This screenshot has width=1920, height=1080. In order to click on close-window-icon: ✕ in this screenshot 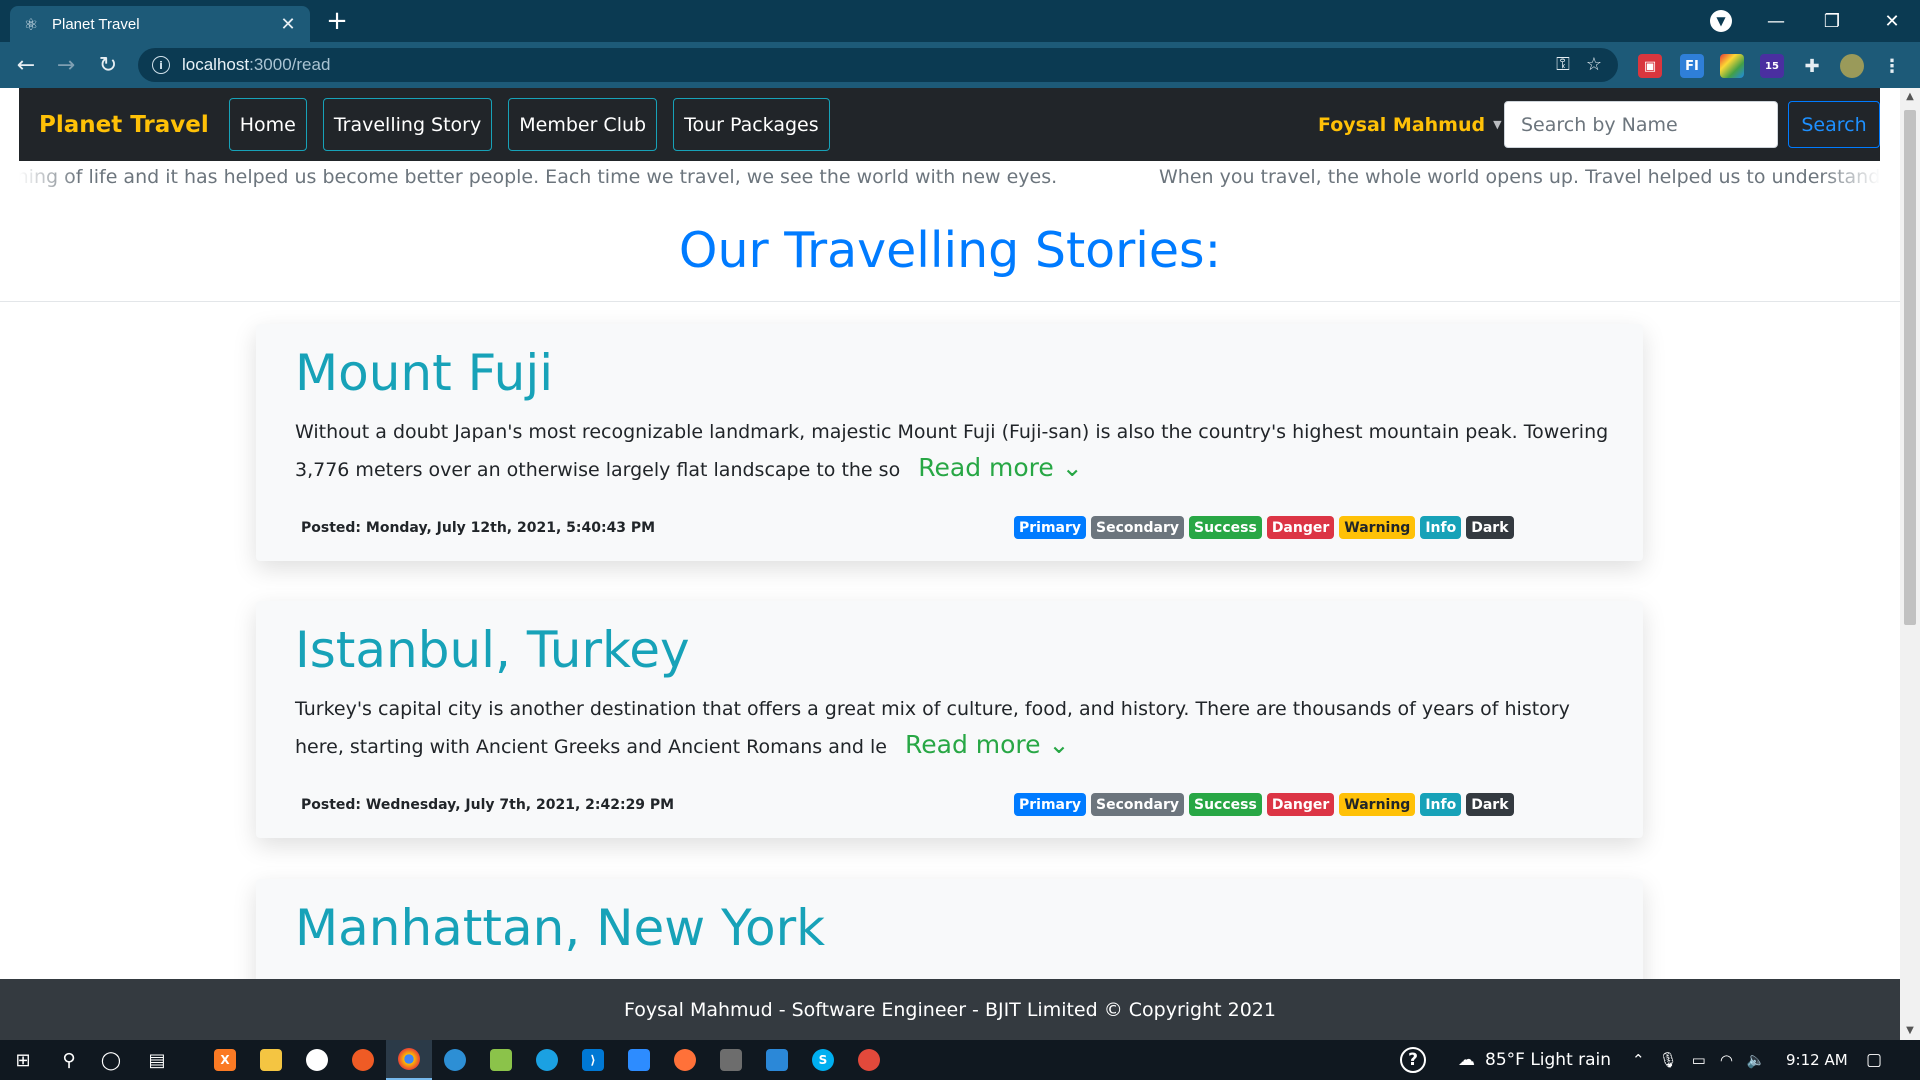, I will do `click(1892, 21)`.